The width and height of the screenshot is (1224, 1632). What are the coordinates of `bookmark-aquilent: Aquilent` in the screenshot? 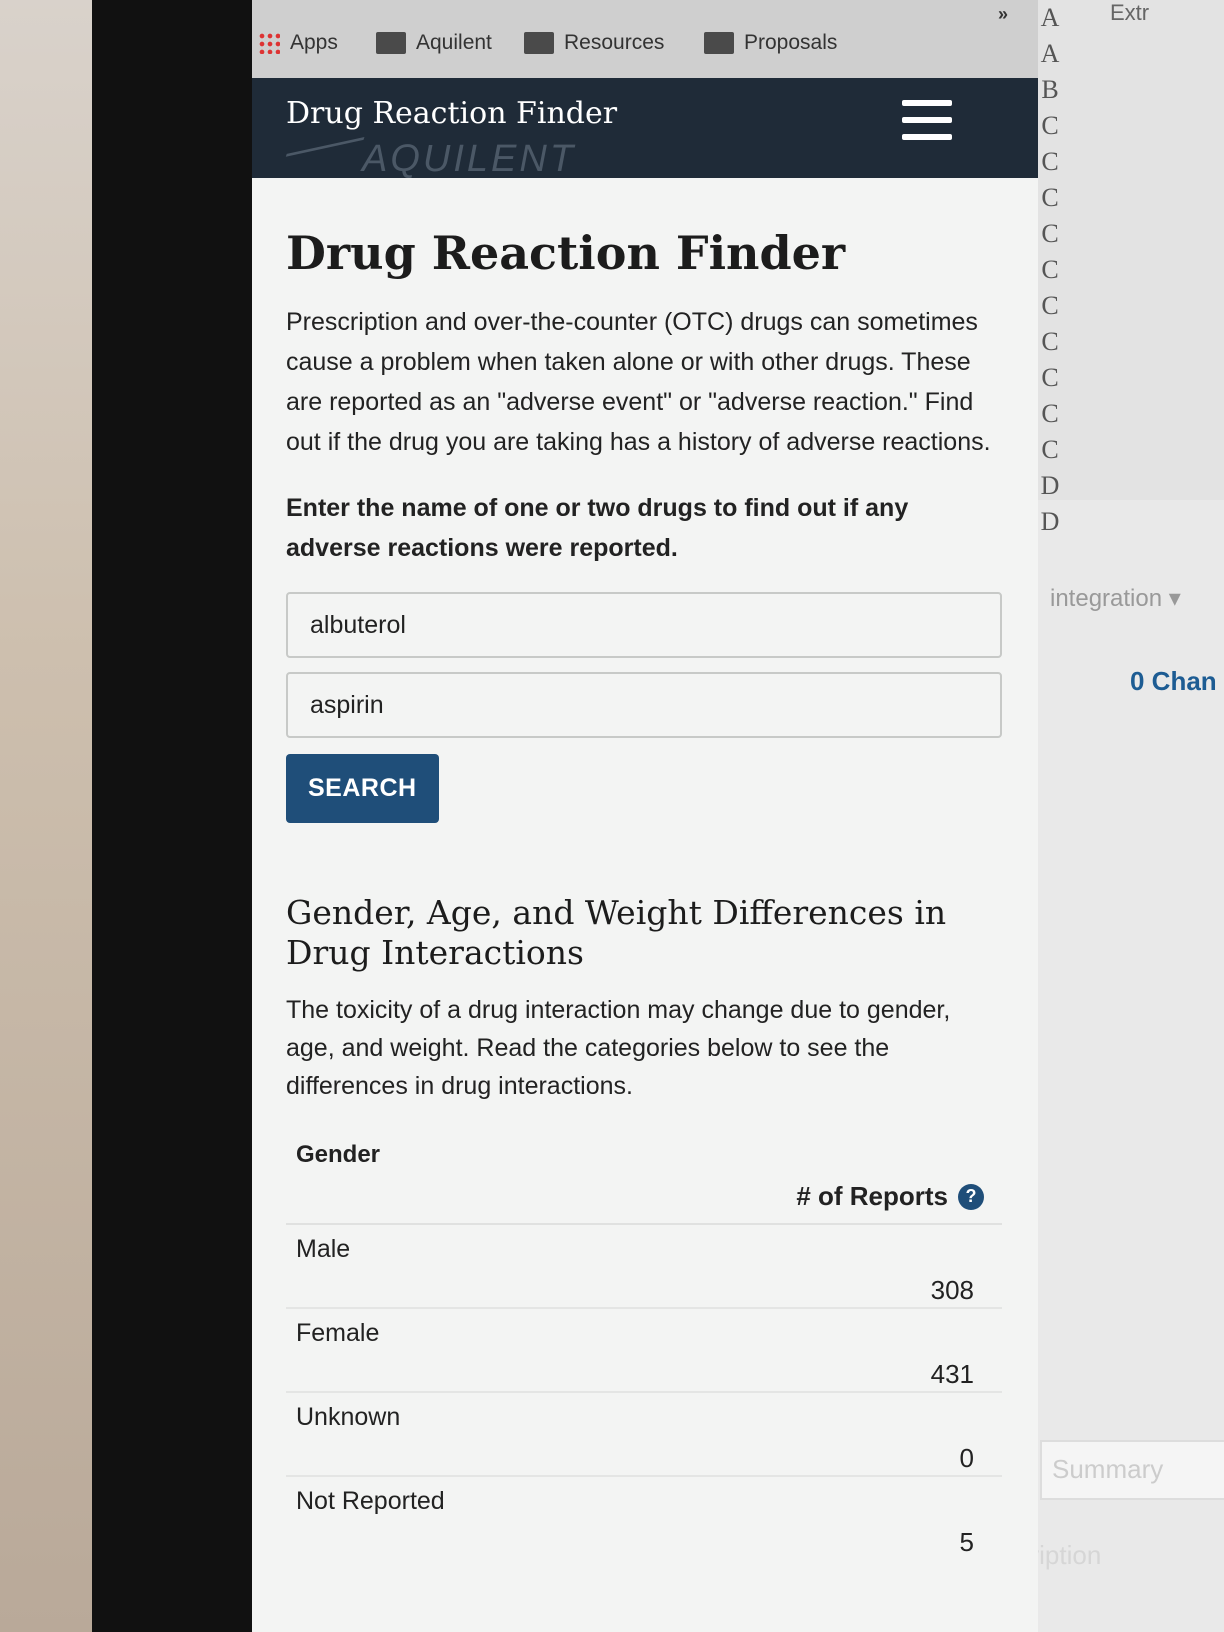 It's located at (434, 43).